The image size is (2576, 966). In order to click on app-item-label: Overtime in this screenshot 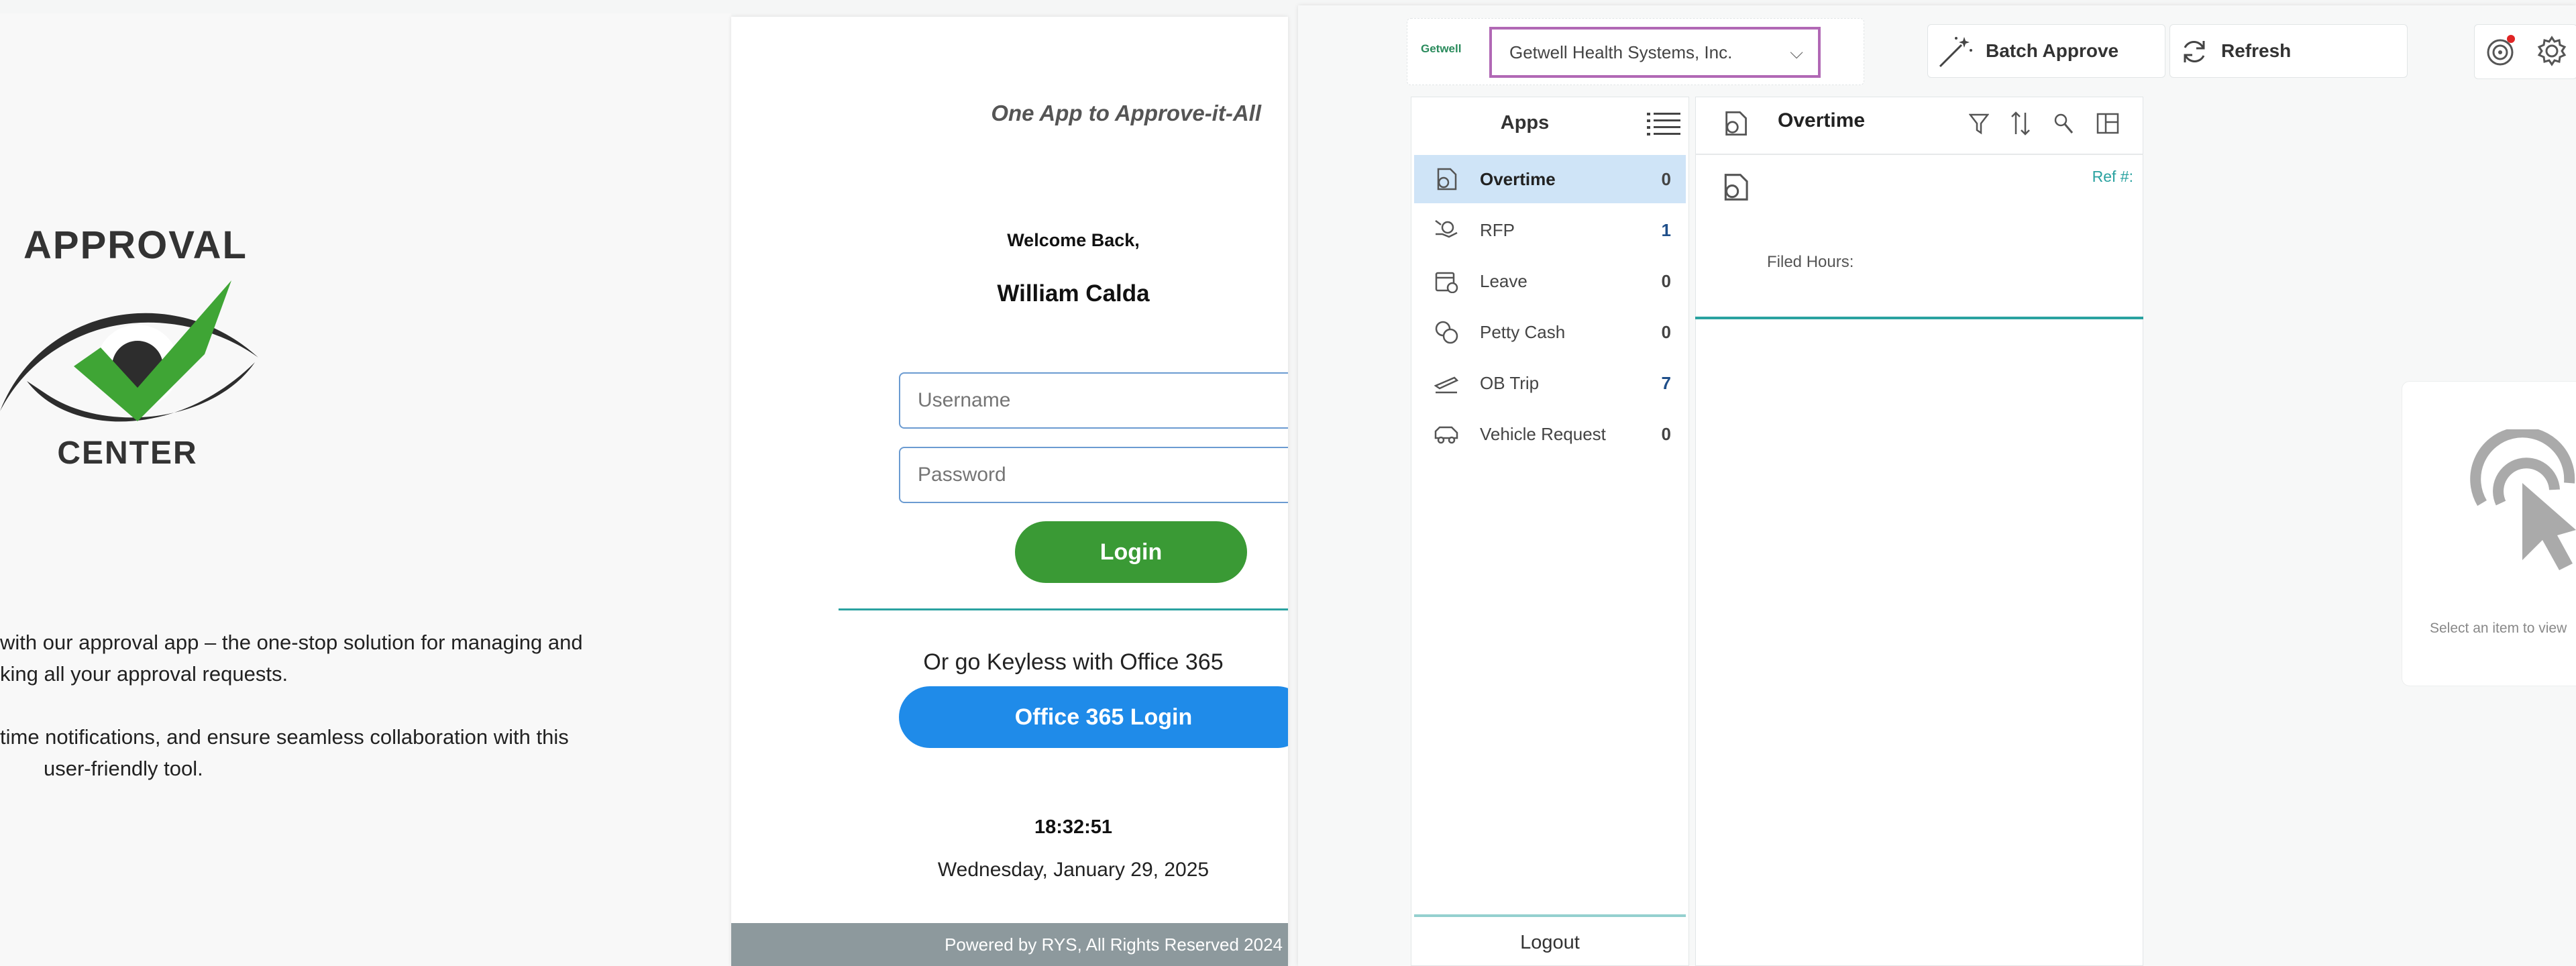, I will do `click(1518, 179)`.